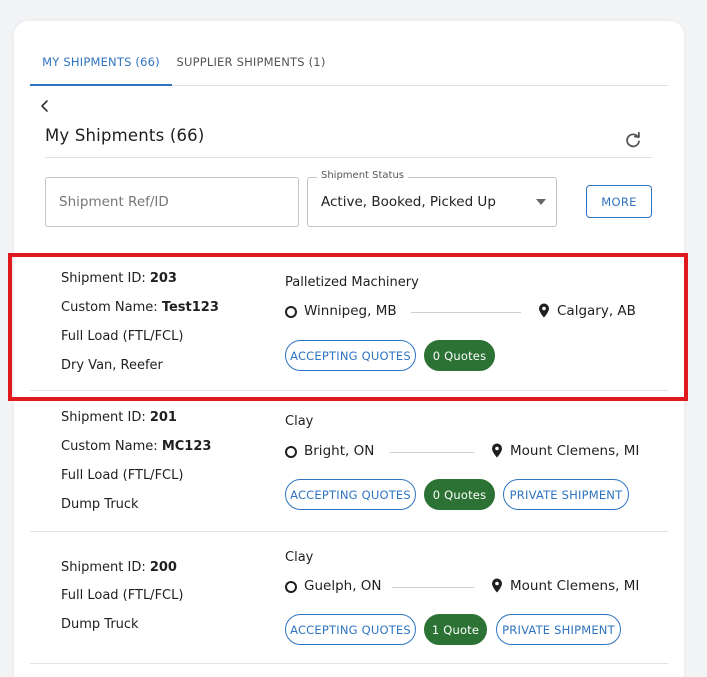 This screenshot has height=677, width=707. What do you see at coordinates (163, 278) in the screenshot?
I see `shipment-id-value: 203` at bounding box center [163, 278].